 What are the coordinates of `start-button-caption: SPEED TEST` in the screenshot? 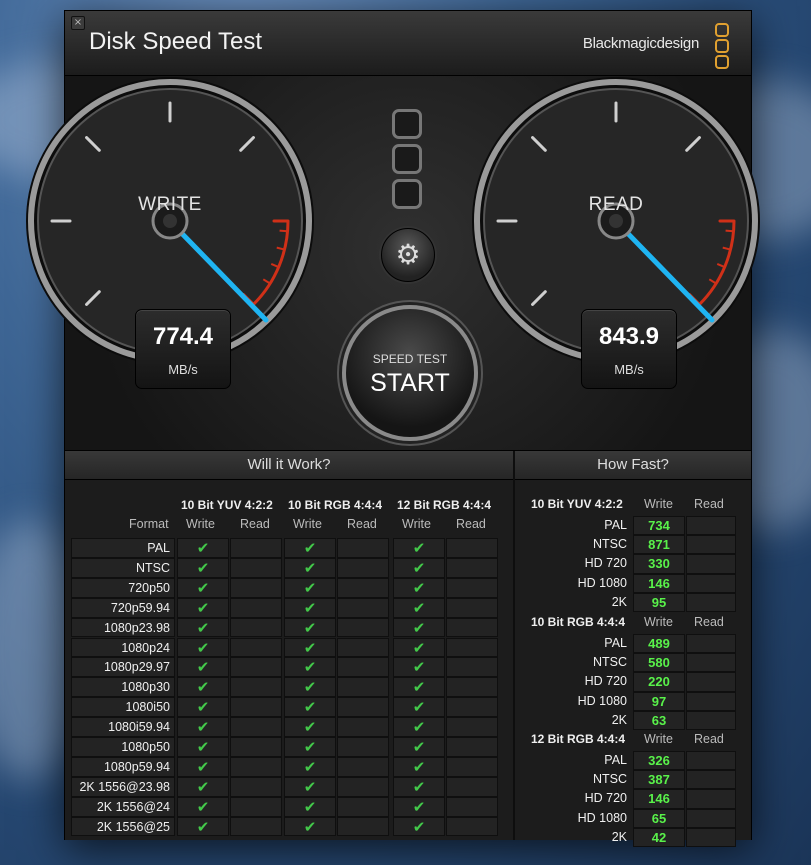 It's located at (410, 359).